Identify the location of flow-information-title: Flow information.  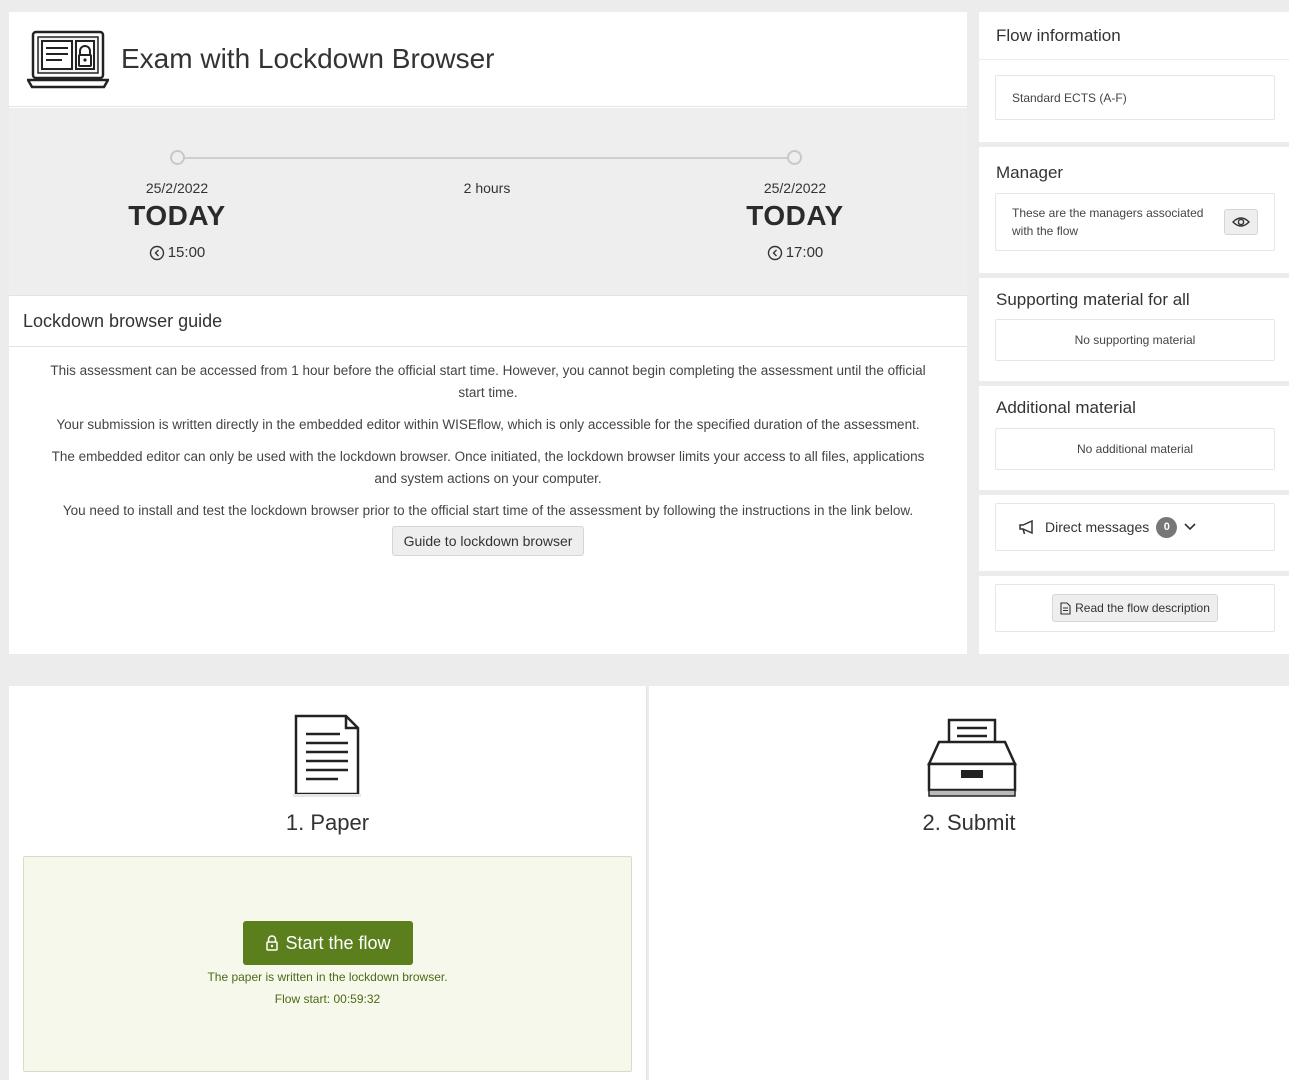
(1134, 36).